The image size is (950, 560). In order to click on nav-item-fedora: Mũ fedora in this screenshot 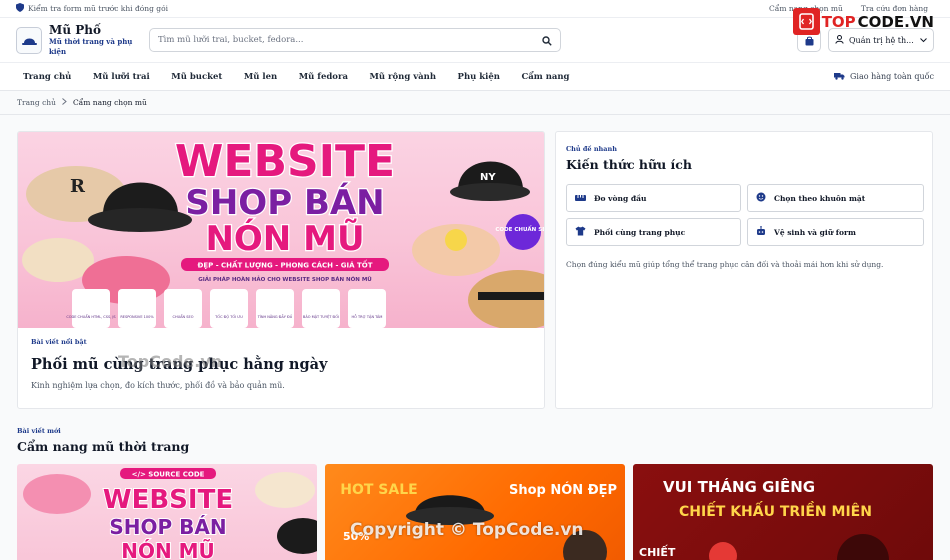, I will do `click(320, 77)`.